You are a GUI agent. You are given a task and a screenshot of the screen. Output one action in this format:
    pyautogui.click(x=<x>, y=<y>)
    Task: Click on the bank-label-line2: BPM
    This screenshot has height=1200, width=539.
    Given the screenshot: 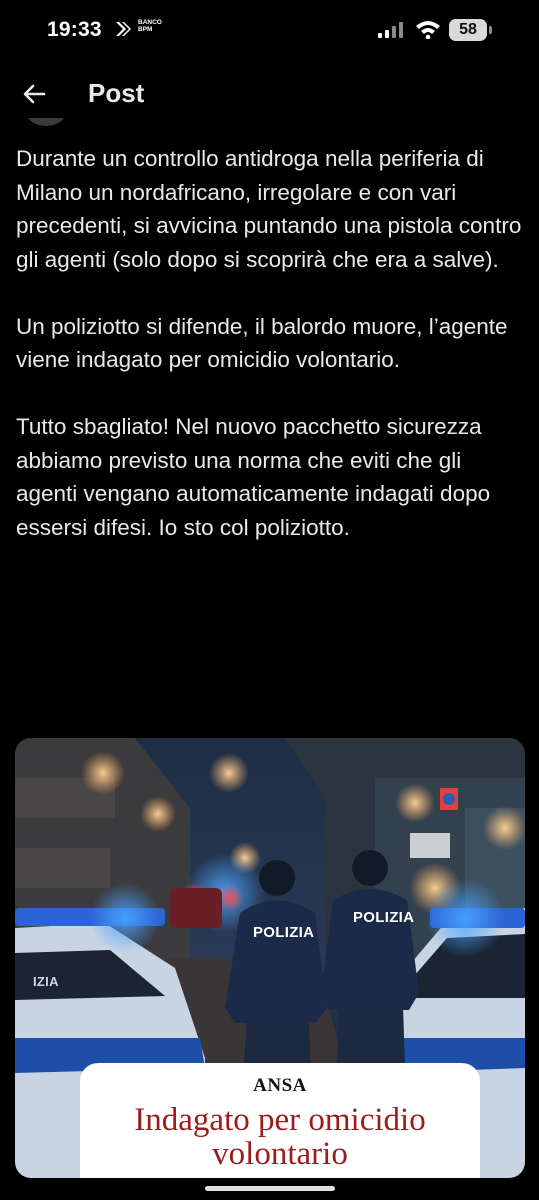 What is the action you would take?
    pyautogui.click(x=145, y=29)
    